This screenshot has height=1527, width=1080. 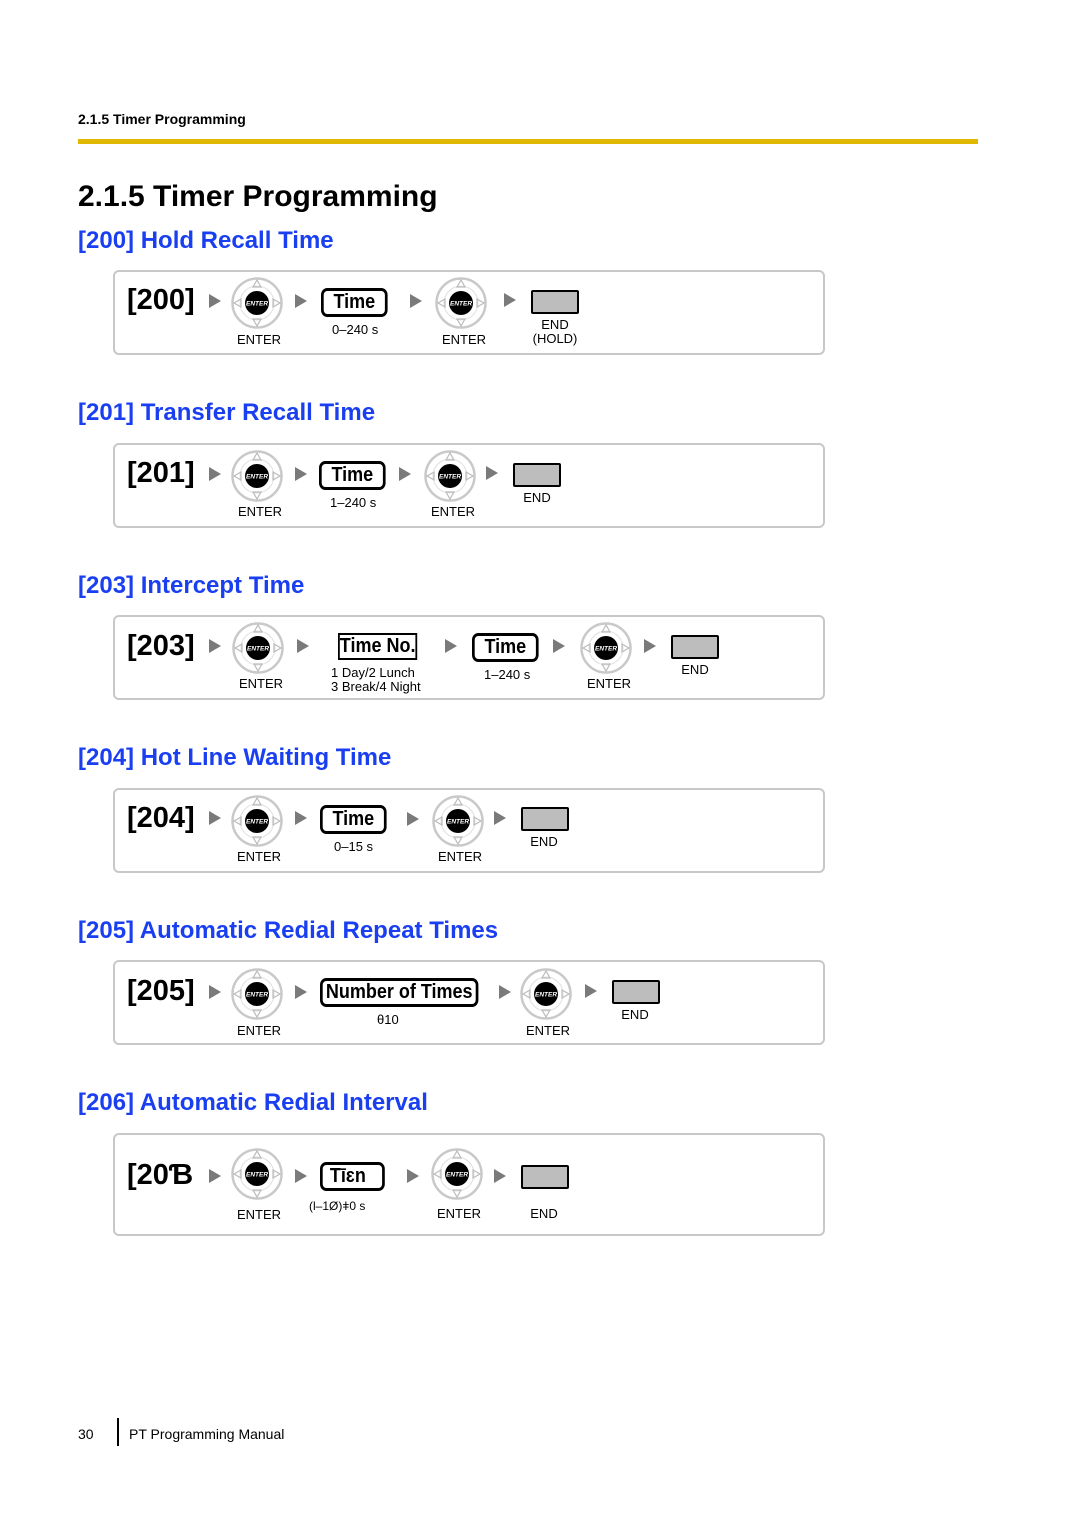 What do you see at coordinates (399, 992) in the screenshot?
I see `number-of-times-input-key: Number of Times` at bounding box center [399, 992].